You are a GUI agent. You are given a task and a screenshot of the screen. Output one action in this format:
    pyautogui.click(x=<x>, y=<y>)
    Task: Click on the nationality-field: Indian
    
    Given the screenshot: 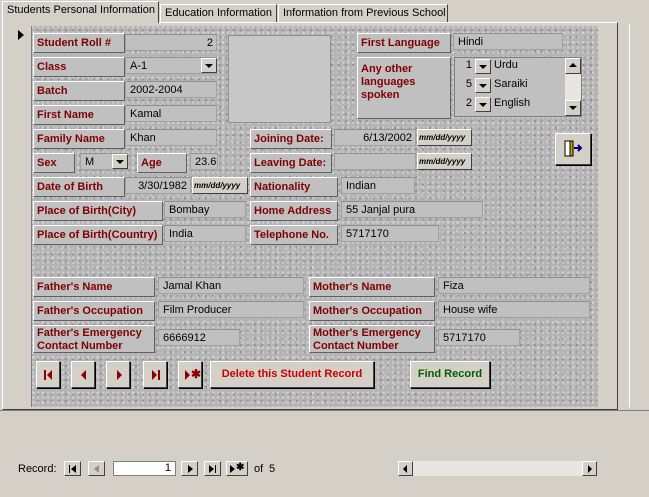 What is the action you would take?
    pyautogui.click(x=378, y=185)
    